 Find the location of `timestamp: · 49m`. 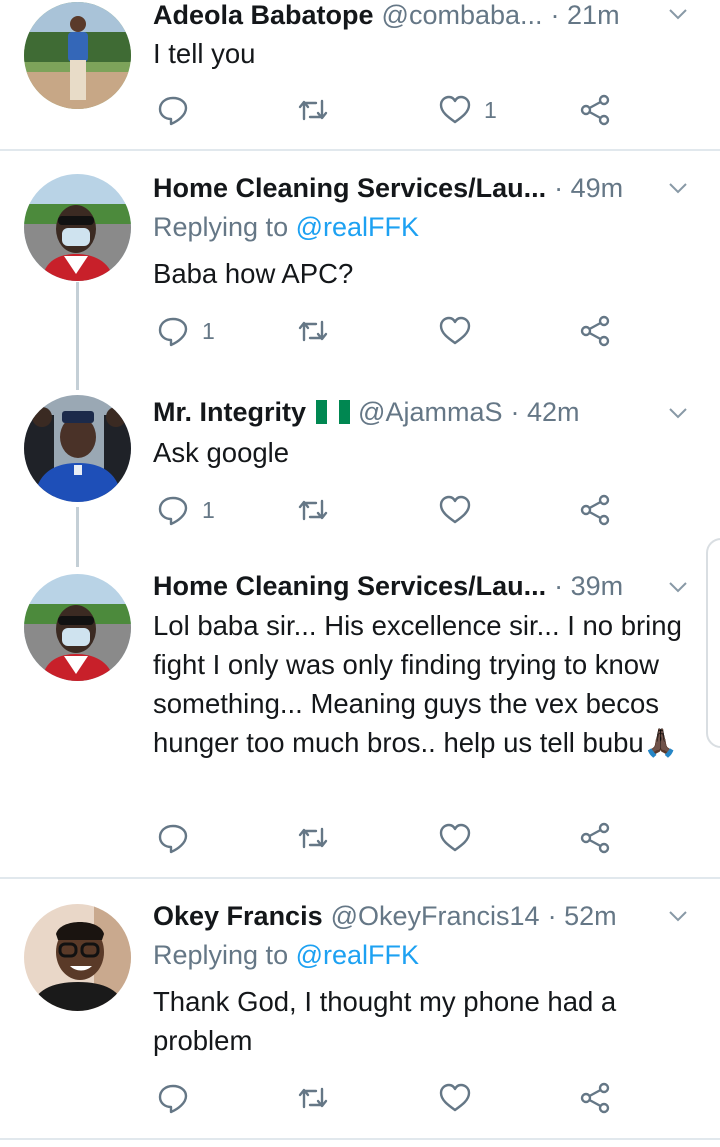

timestamp: · 49m is located at coordinates (588, 188).